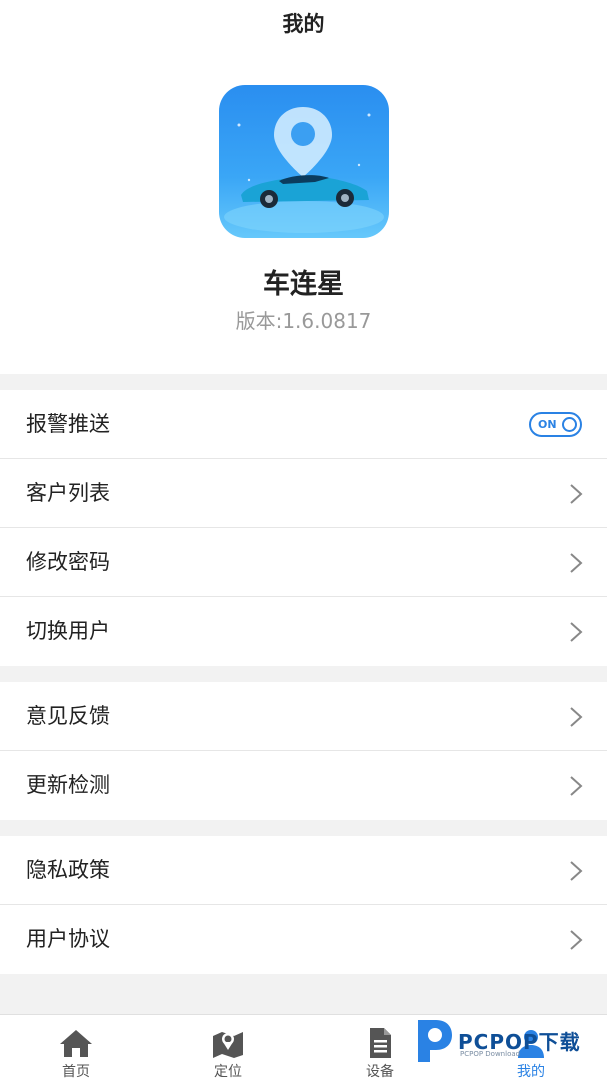  Describe the element at coordinates (68, 785) in the screenshot. I see `update-check-label: 更新检测` at that location.